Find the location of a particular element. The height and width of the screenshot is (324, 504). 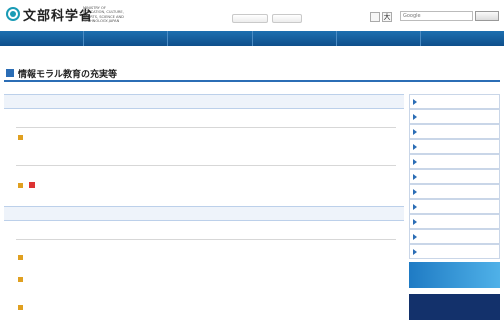

ministry-logo-icon is located at coordinates (13, 14).